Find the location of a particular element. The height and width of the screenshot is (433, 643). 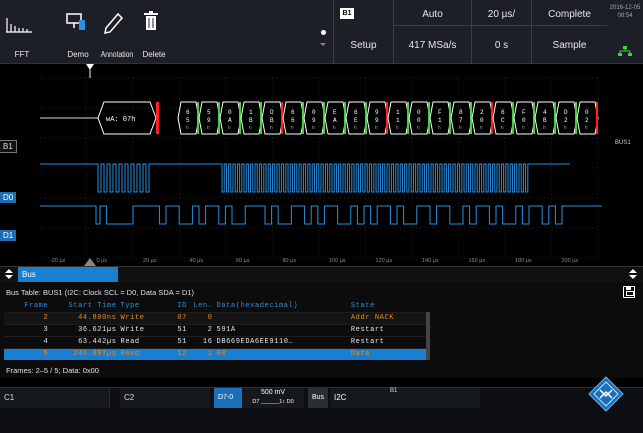

timebase-panel: 20 µs/ 0 s is located at coordinates (501, 32).